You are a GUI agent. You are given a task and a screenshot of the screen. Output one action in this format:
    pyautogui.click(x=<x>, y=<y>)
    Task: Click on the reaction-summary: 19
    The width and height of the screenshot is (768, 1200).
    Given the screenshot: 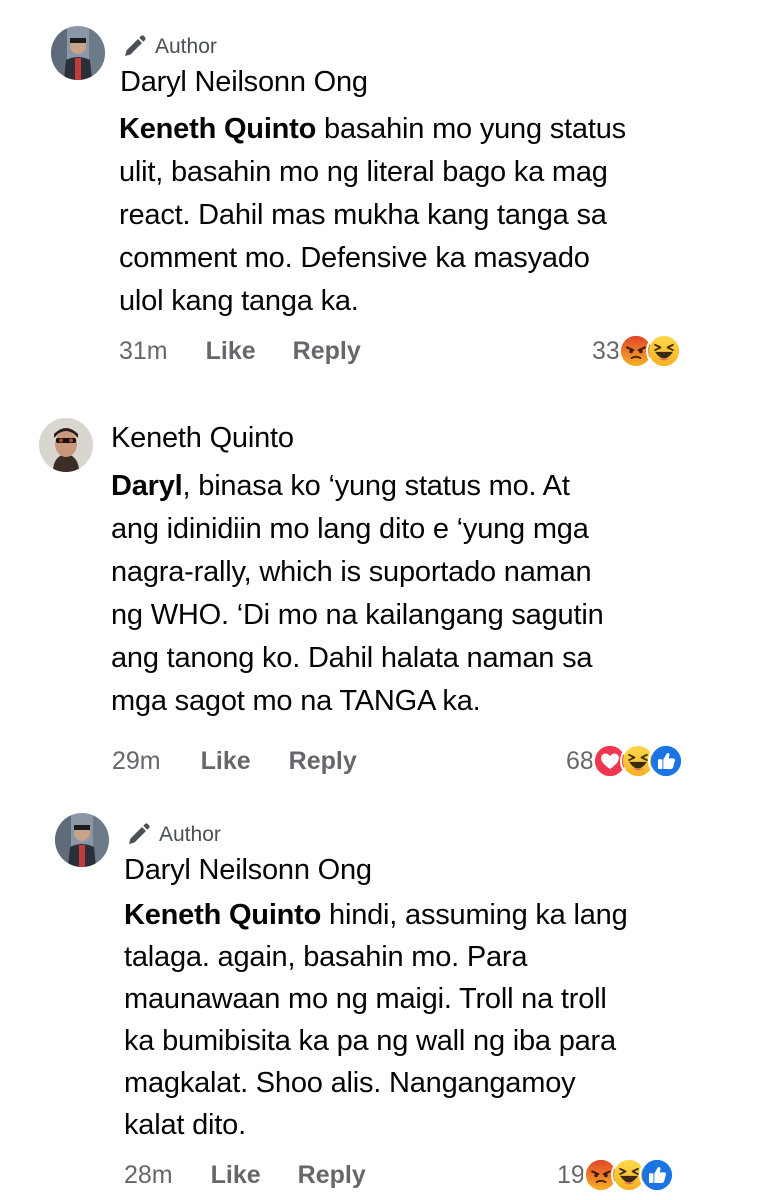 What is the action you would take?
    pyautogui.click(x=616, y=1175)
    